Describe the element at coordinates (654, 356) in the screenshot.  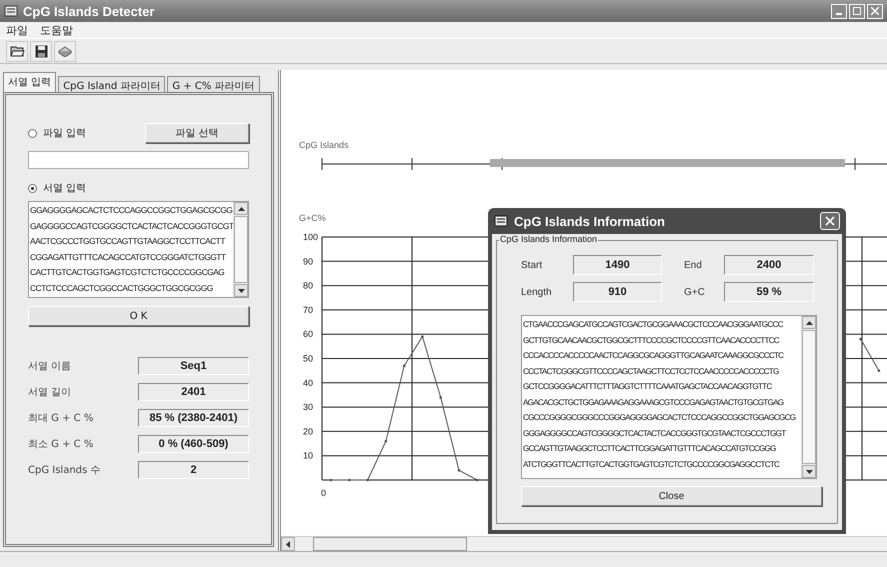
I see `sequence-line: CCCACCCCACCCCCAACTCCAGGCGCAGGGTTGCAGAATCAAAGGCGCCCTC` at that location.